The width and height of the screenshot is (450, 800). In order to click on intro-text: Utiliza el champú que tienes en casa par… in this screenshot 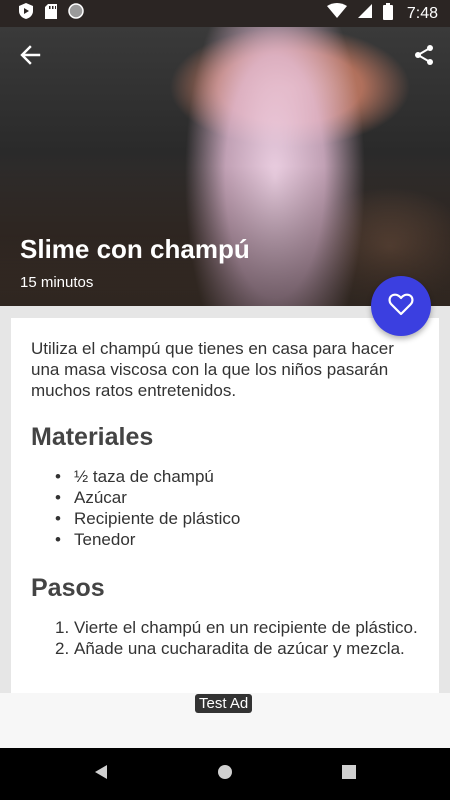, I will do `click(212, 369)`.